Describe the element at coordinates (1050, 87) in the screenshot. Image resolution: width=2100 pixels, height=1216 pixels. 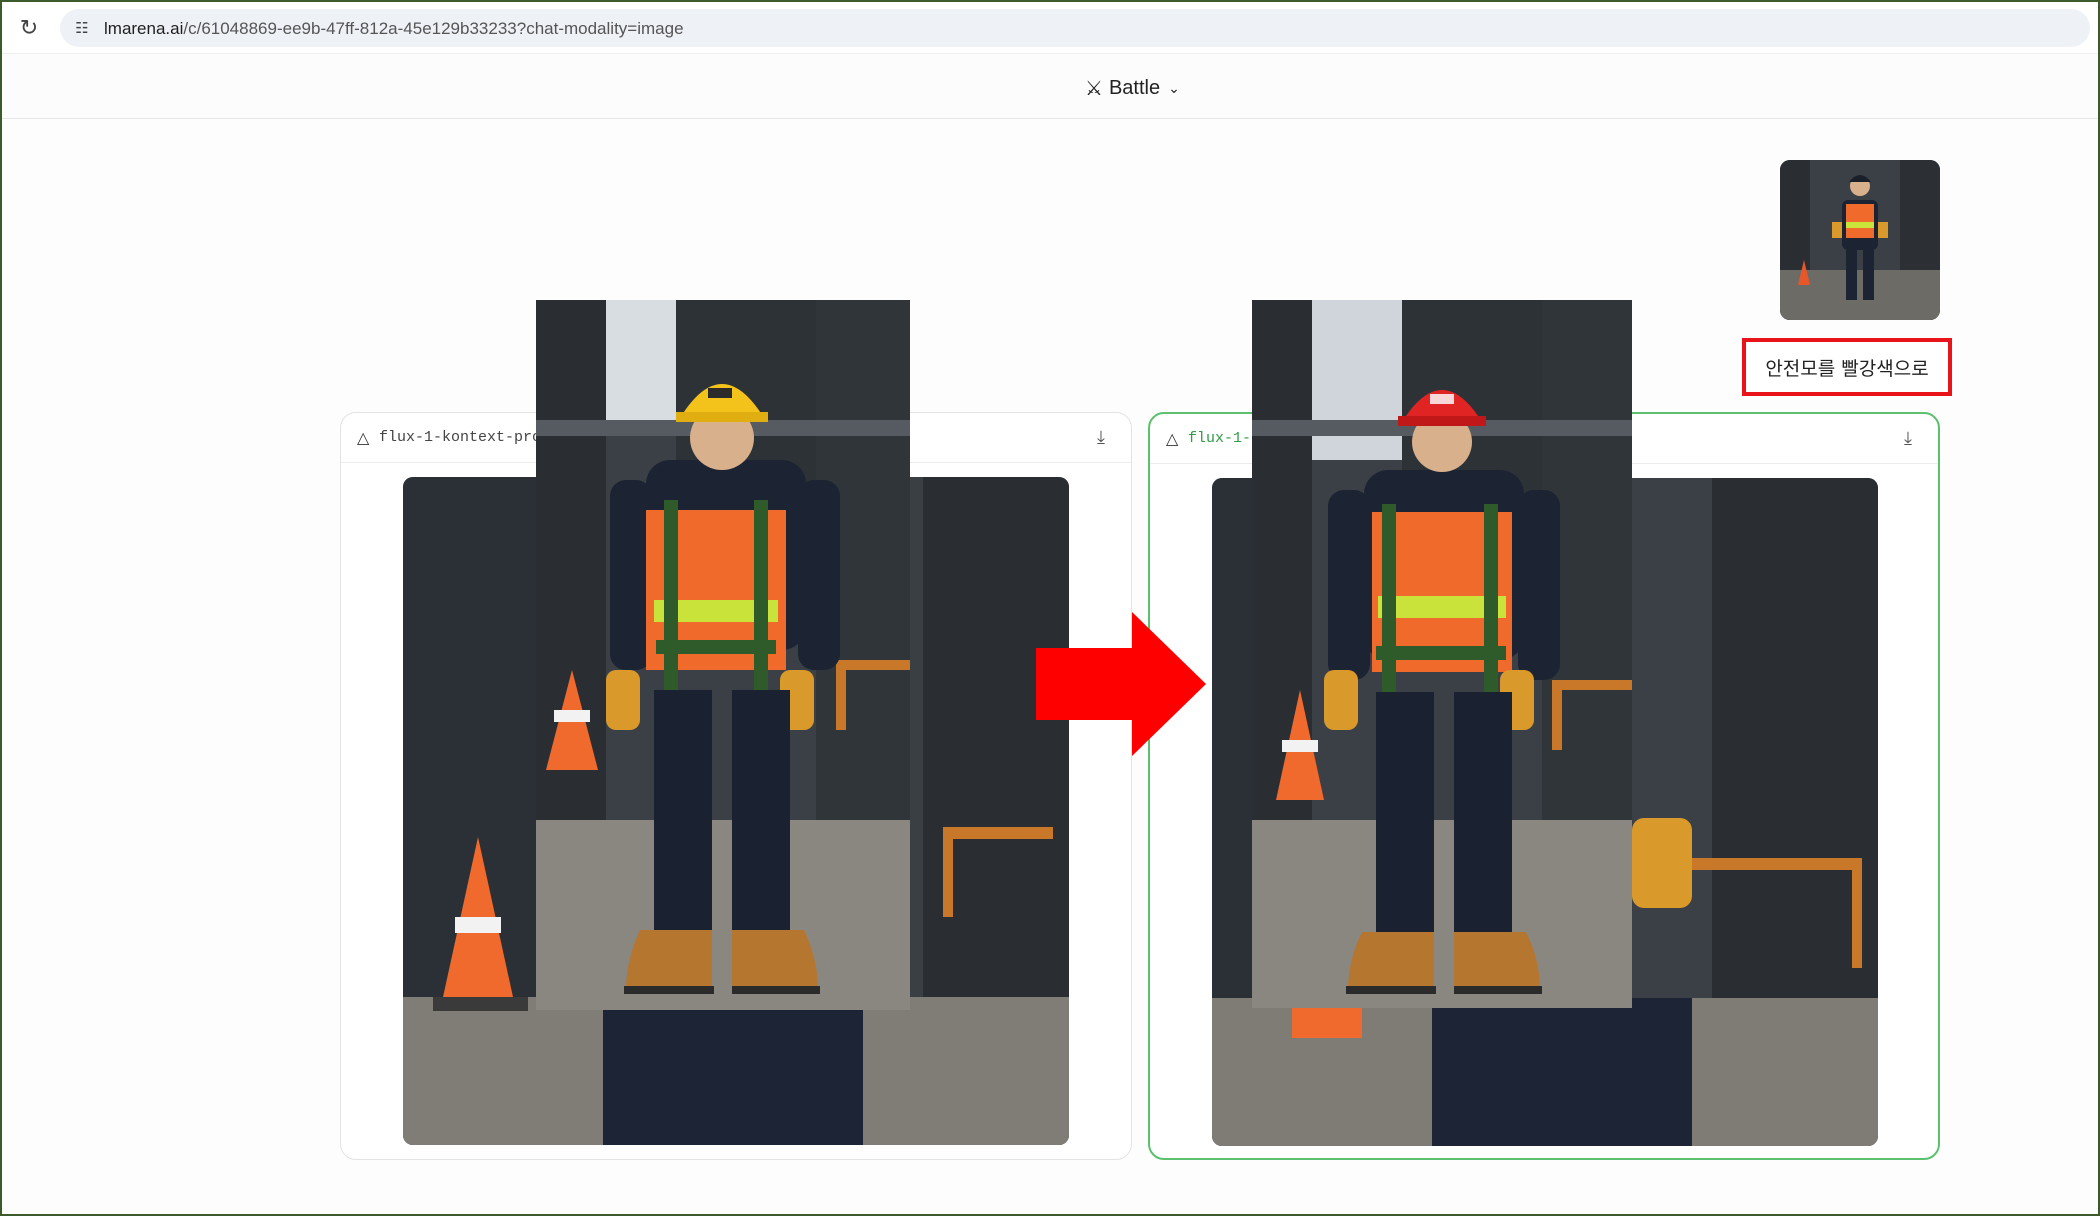
I see `page-header: ⚔ Battle ⌄` at that location.